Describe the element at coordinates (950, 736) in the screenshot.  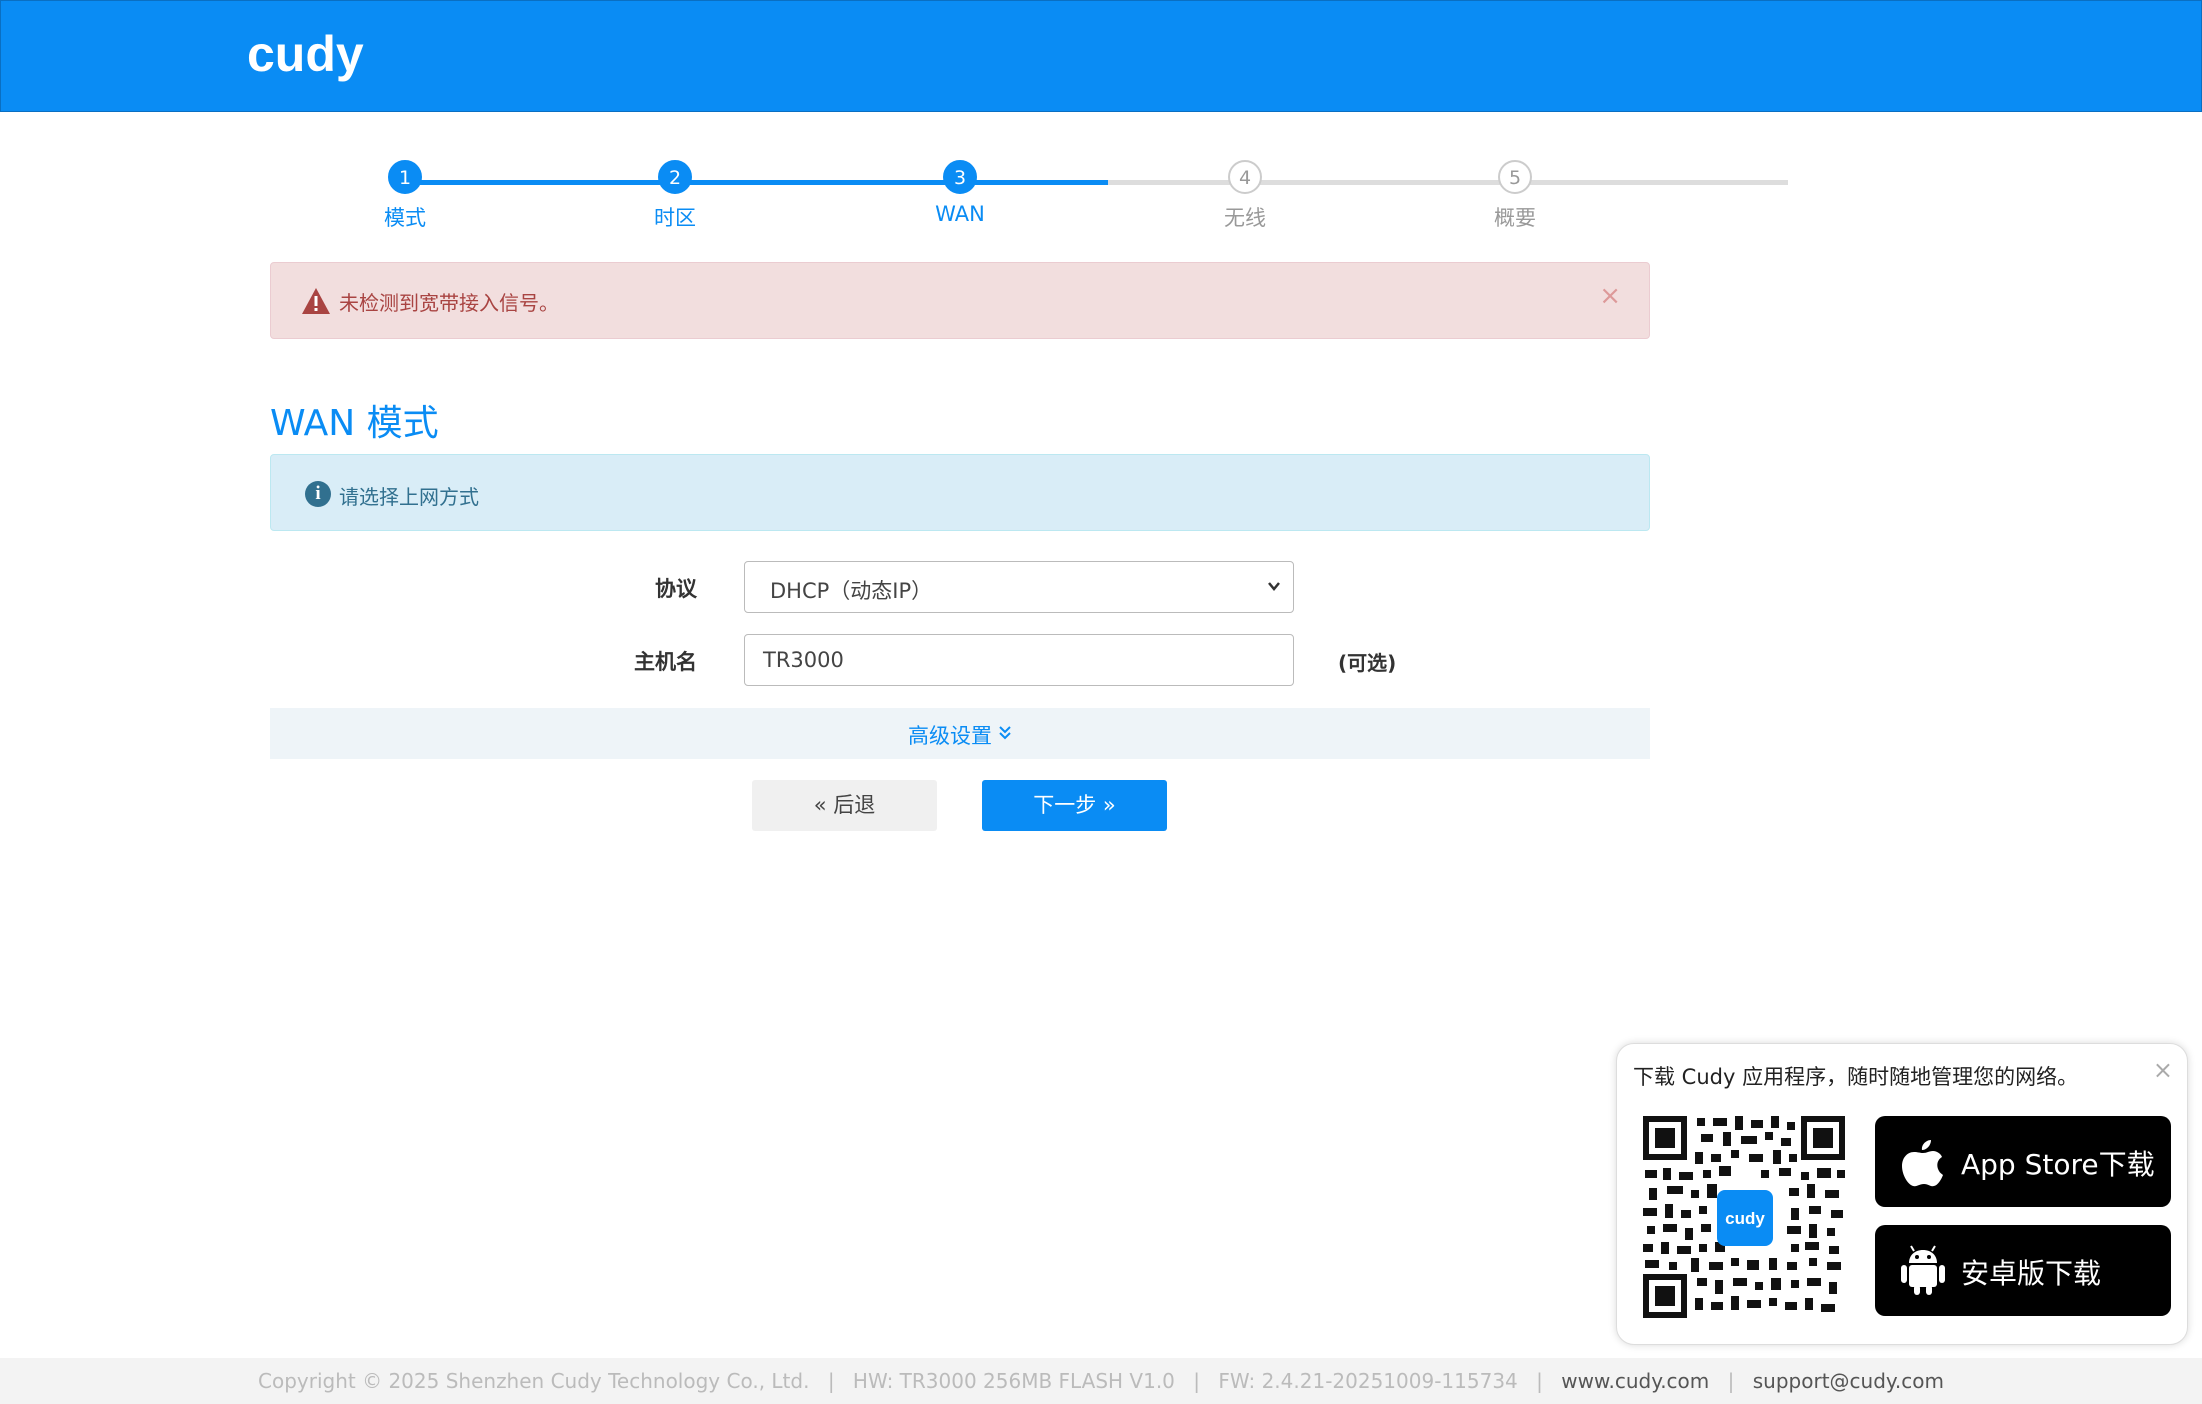
I see `advanced-settings-label: 高级设置` at that location.